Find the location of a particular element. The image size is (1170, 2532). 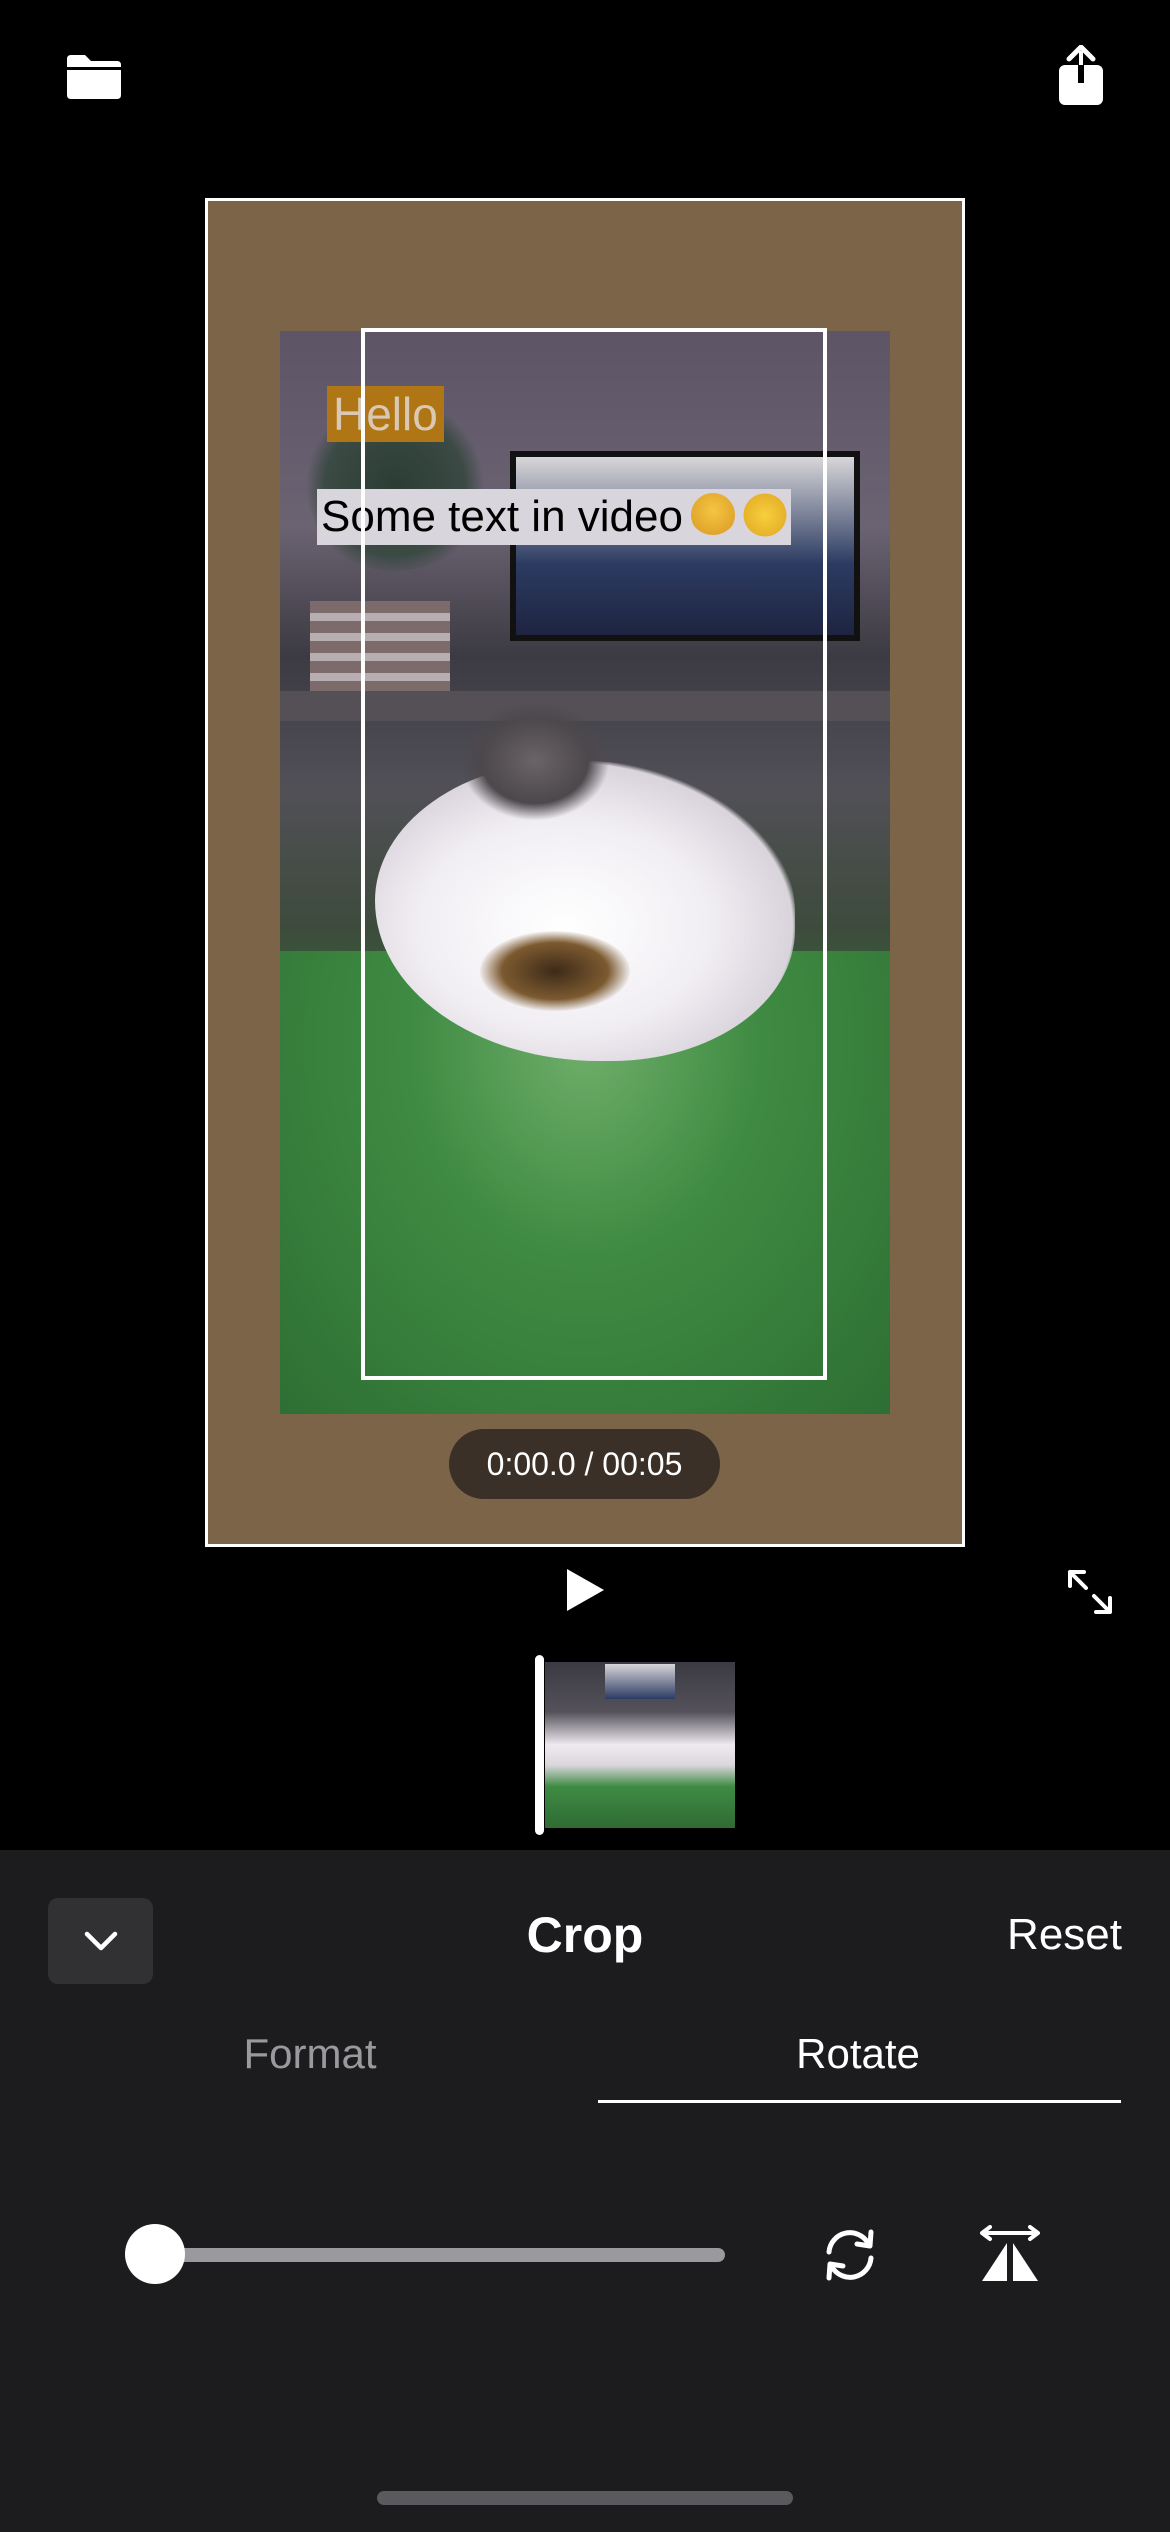

reset-button: Reset is located at coordinates (1064, 1935).